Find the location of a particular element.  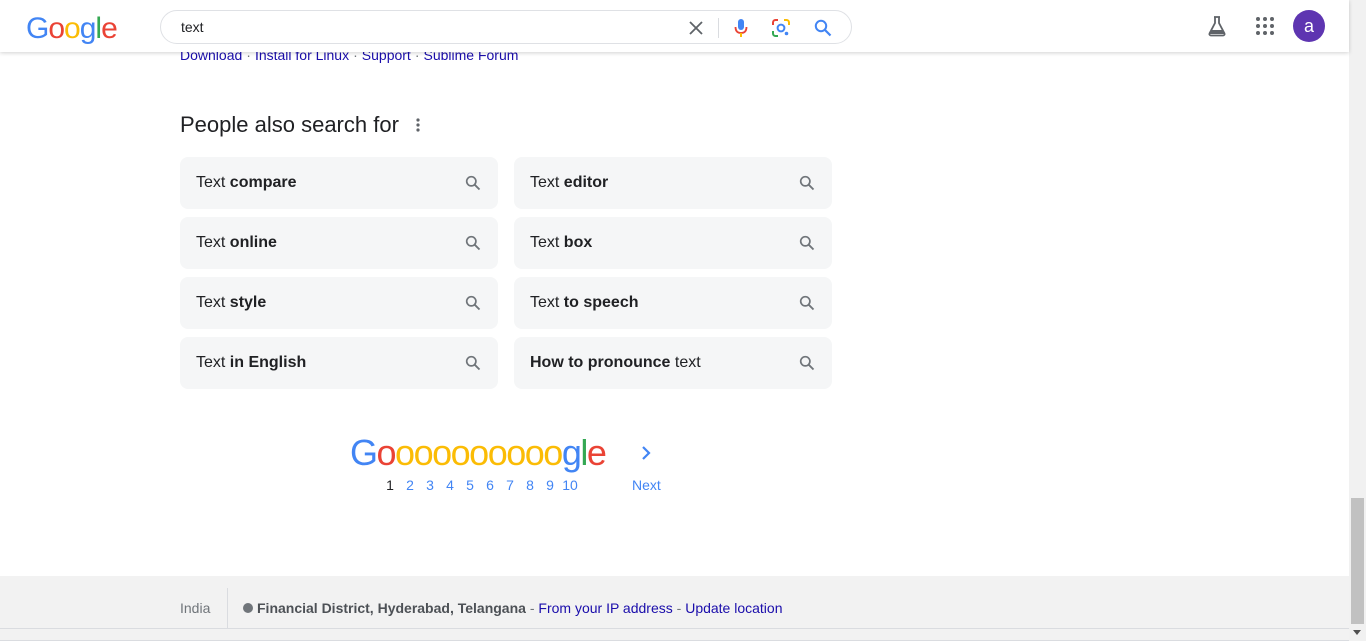

related-search-chip: Text online is located at coordinates (339, 243).